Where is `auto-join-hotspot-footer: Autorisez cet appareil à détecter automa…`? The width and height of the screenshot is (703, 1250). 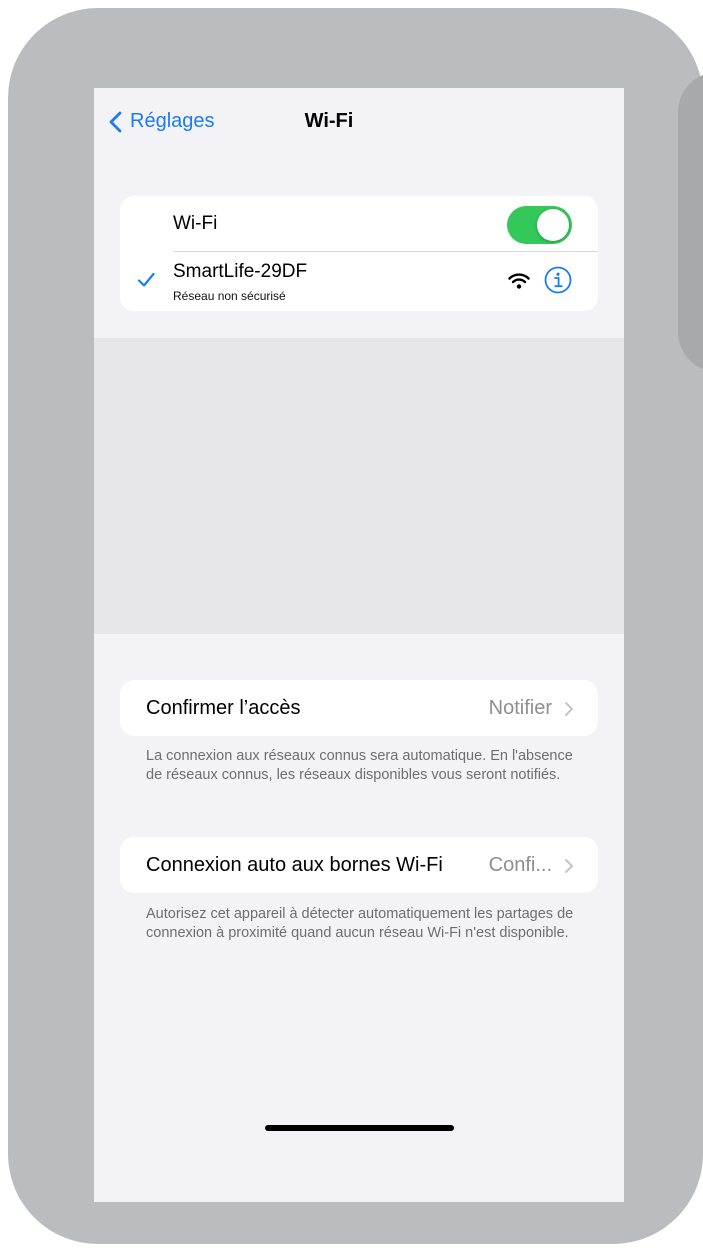
auto-join-hotspot-footer: Autorisez cet appareil à détecter automa… is located at coordinates (360, 923).